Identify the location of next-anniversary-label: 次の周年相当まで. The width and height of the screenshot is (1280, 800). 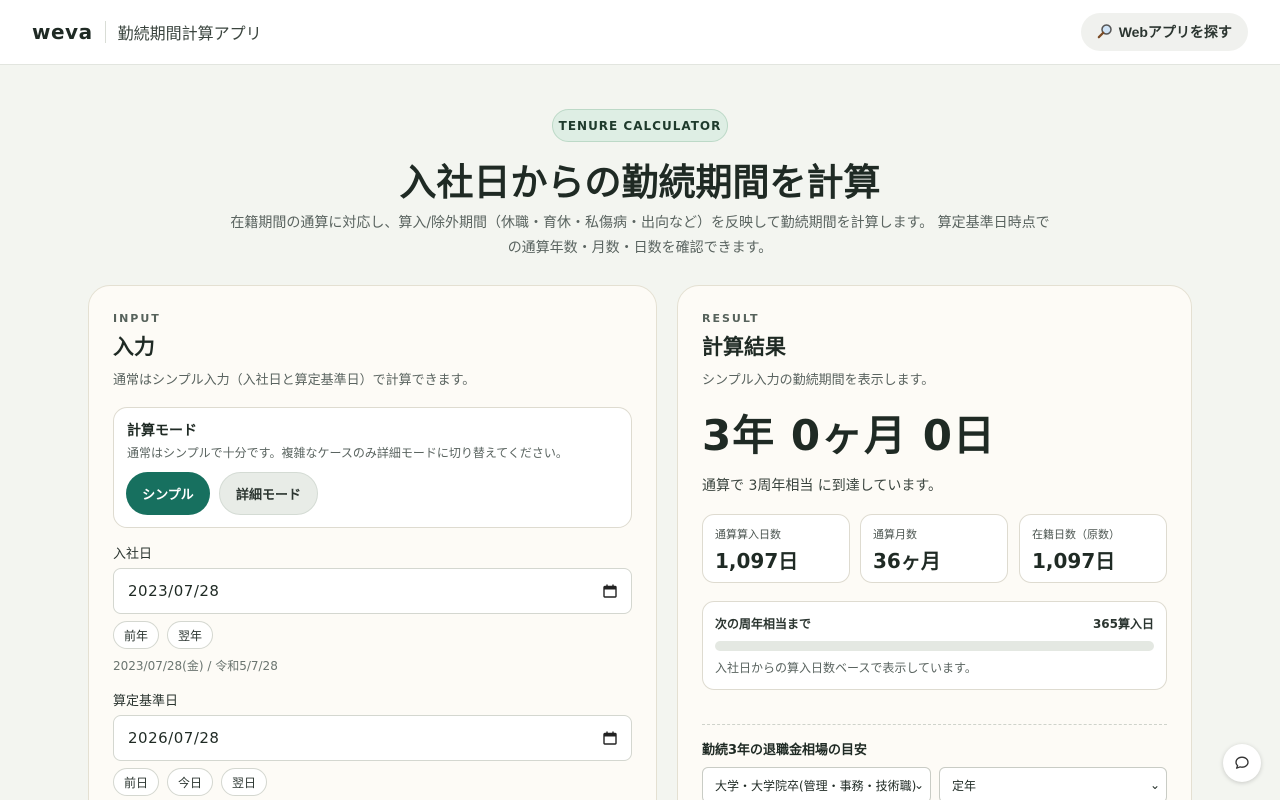
(763, 624).